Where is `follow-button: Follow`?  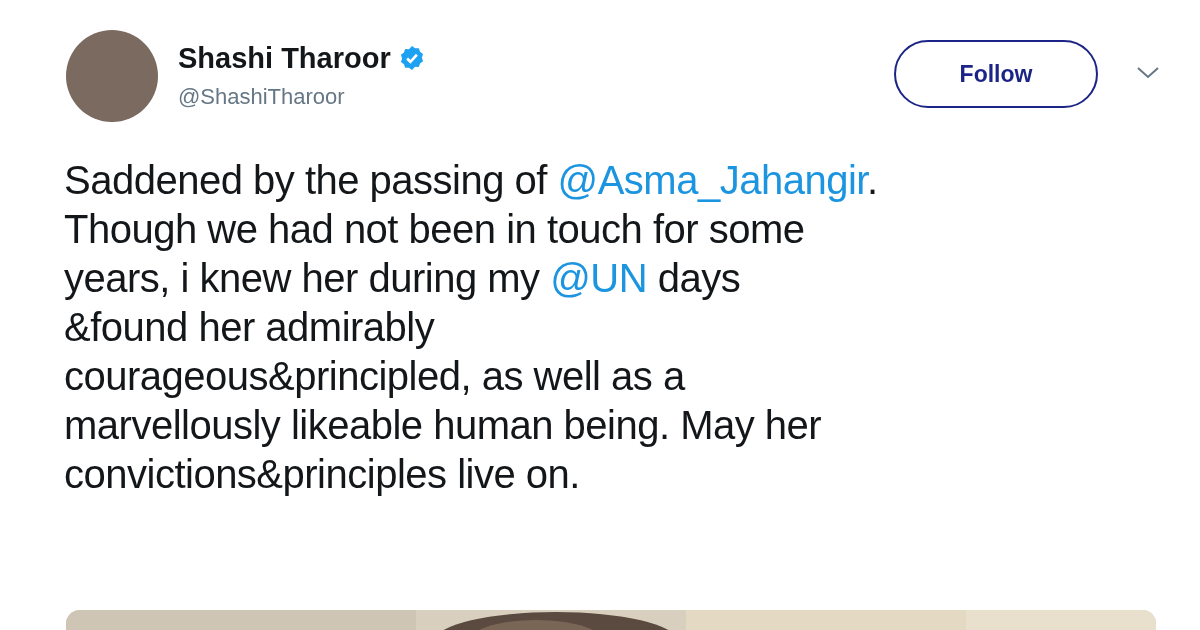
follow-button: Follow is located at coordinates (996, 74).